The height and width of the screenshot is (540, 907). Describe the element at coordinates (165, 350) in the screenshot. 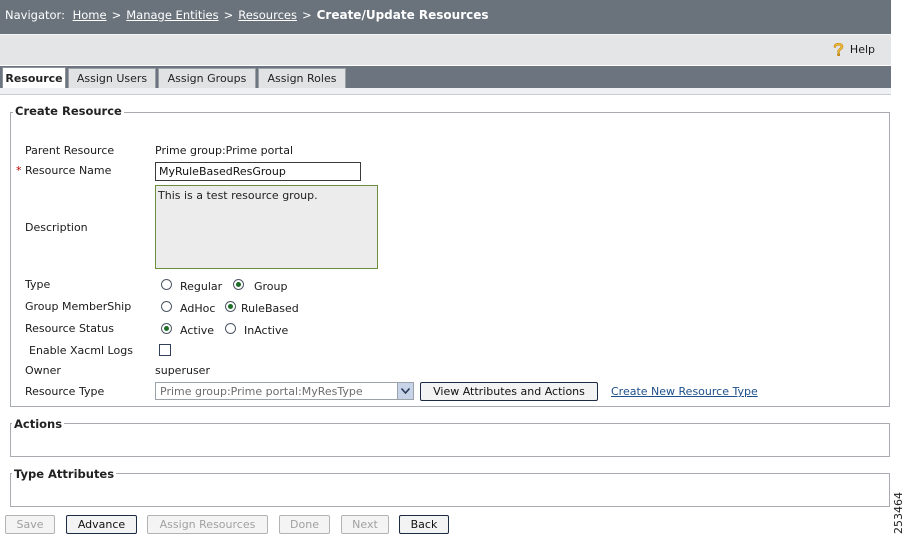

I see `enable-xacml-logs-checkbox` at that location.